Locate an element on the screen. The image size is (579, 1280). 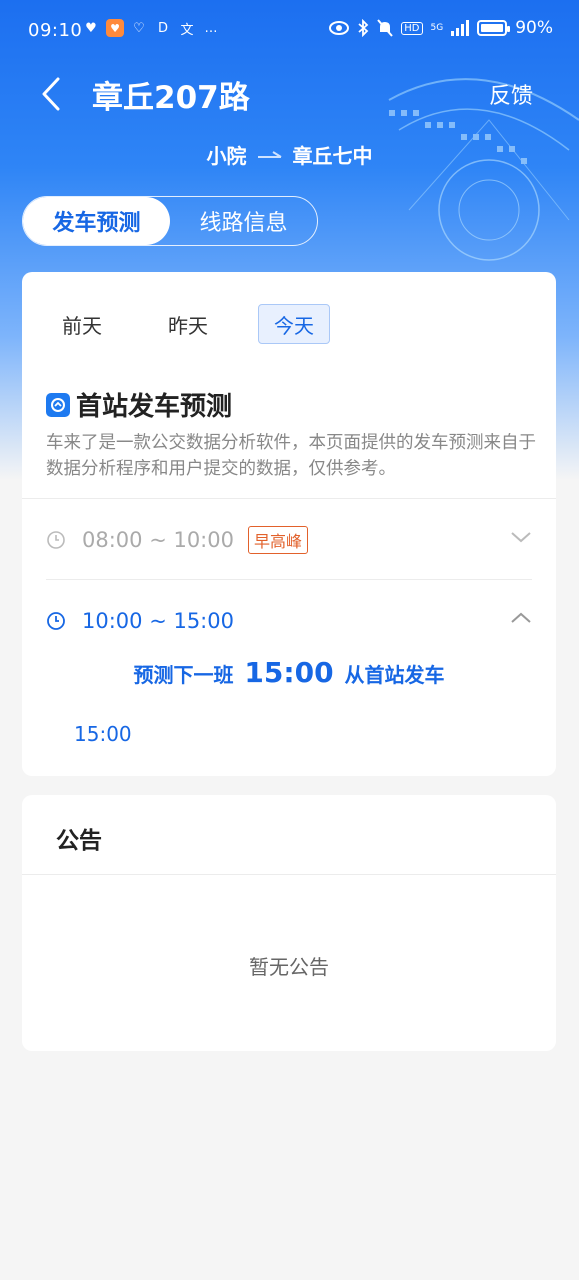
time-slot-range: 10:00 ~ 15:00 is located at coordinates (158, 621).